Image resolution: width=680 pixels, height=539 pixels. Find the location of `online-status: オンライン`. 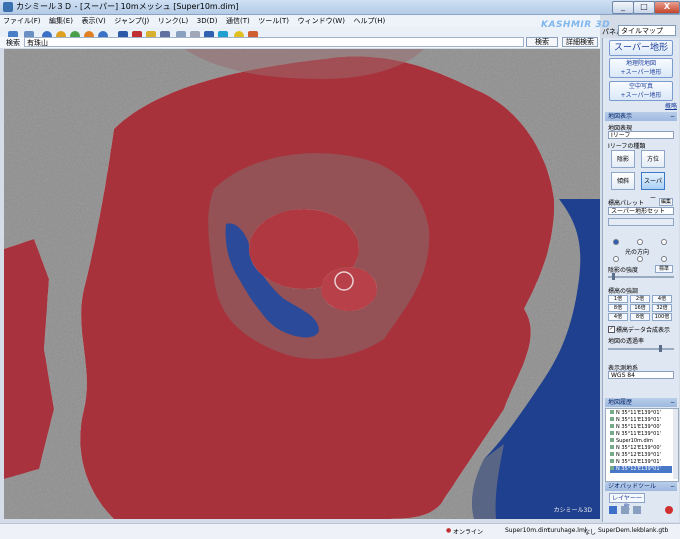

online-status: オンライン is located at coordinates (468, 532).